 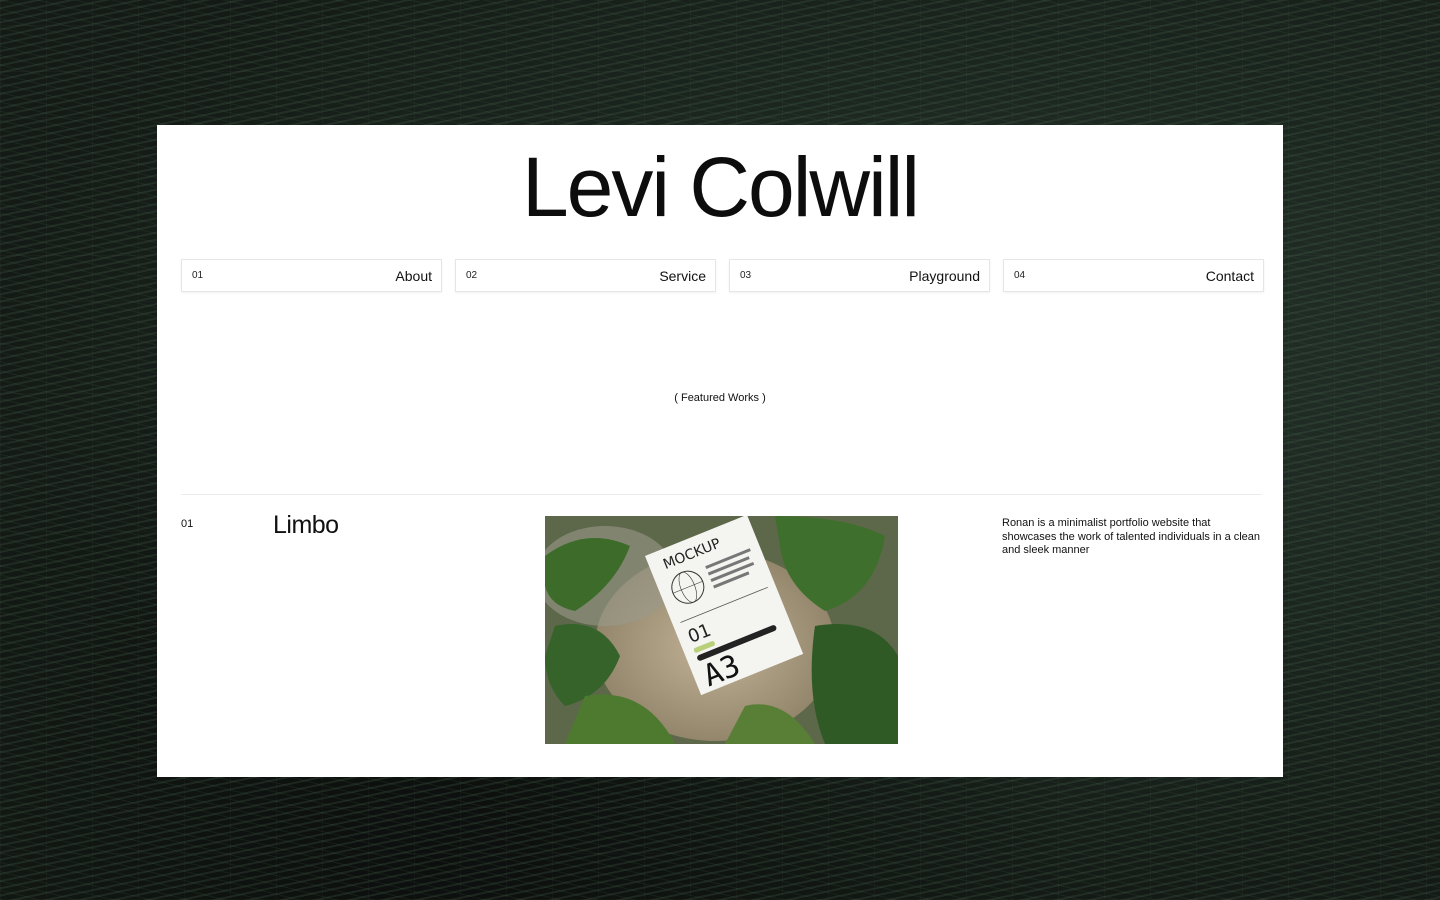 What do you see at coordinates (944, 275) in the screenshot?
I see `nav-label: Playground` at bounding box center [944, 275].